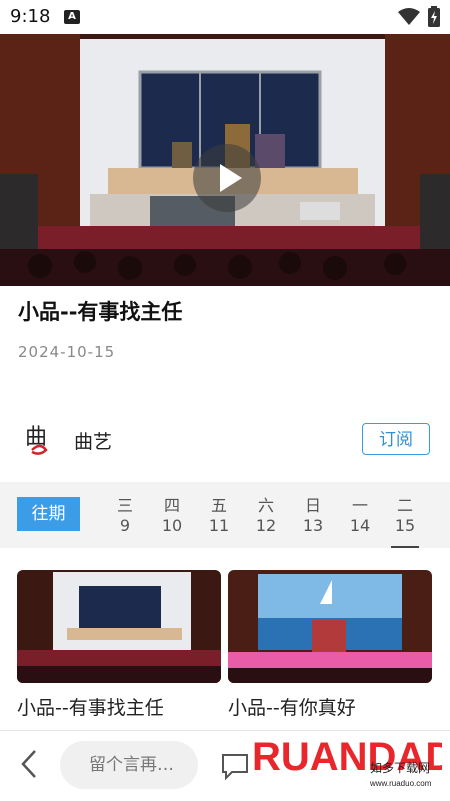 The image size is (450, 801). I want to click on day-weekday: 五, so click(218, 505).